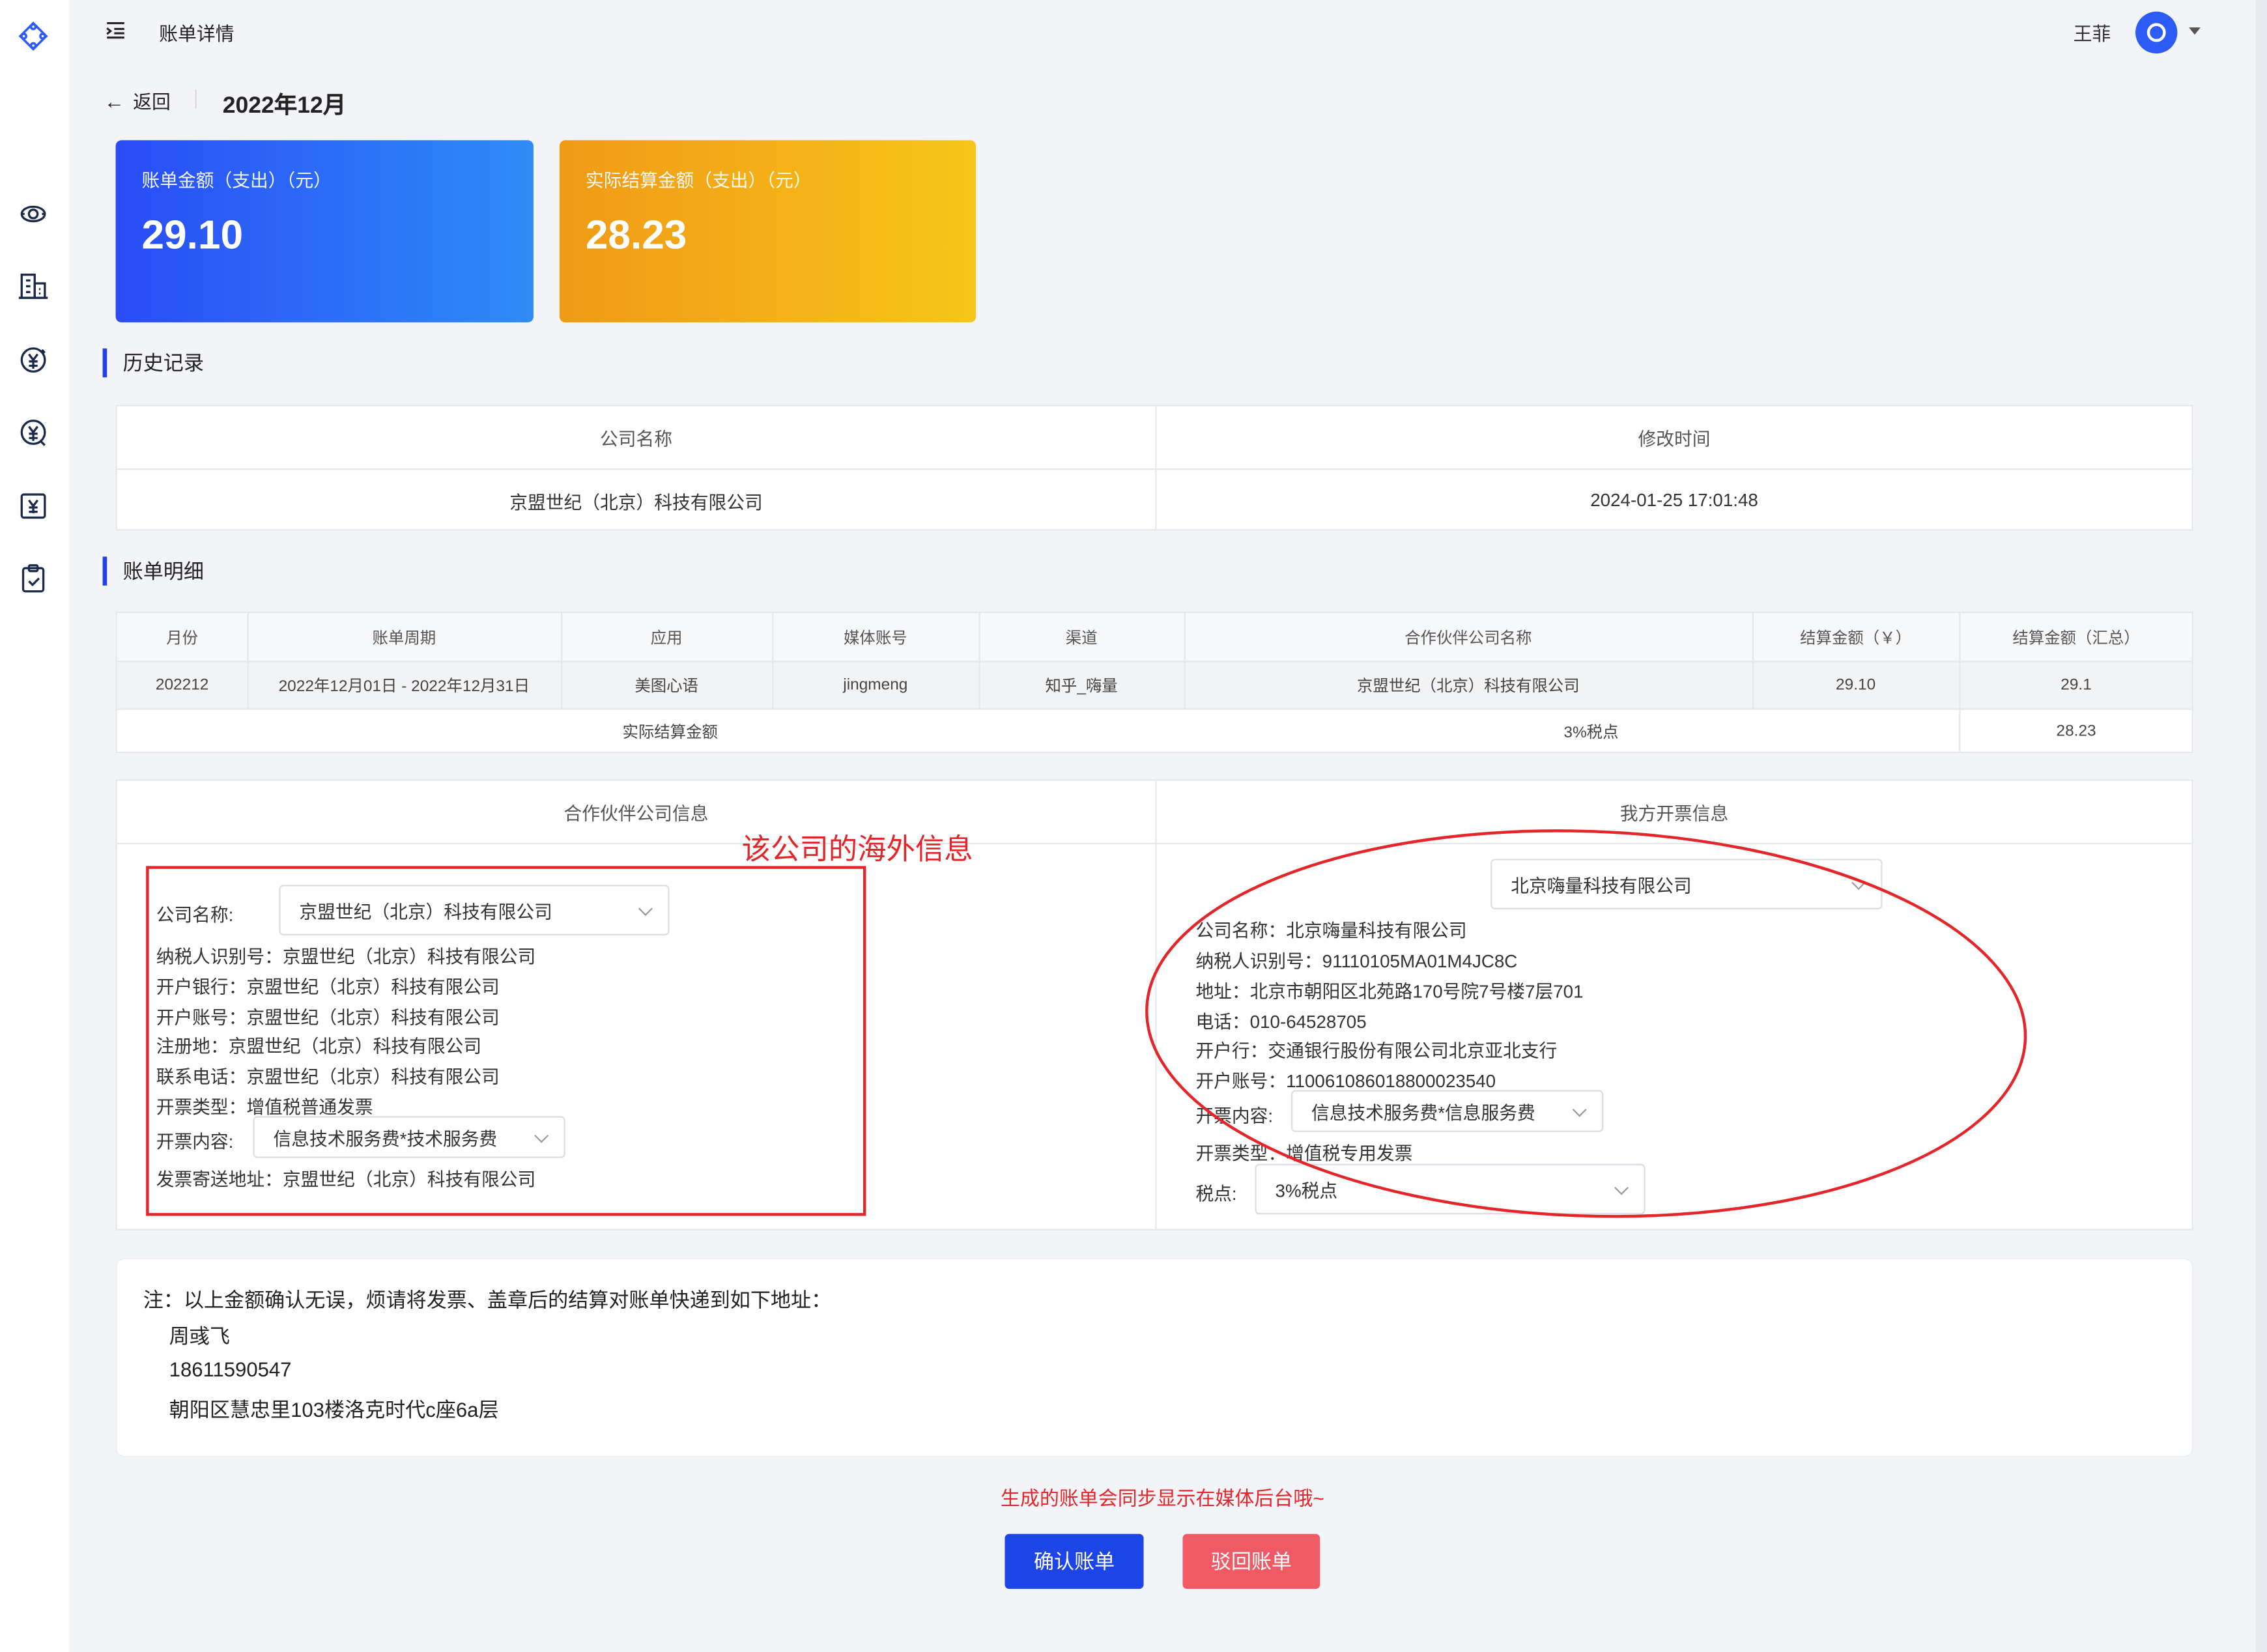  What do you see at coordinates (230, 1369) in the screenshot?
I see `note-recipient-phone: 18611590547` at bounding box center [230, 1369].